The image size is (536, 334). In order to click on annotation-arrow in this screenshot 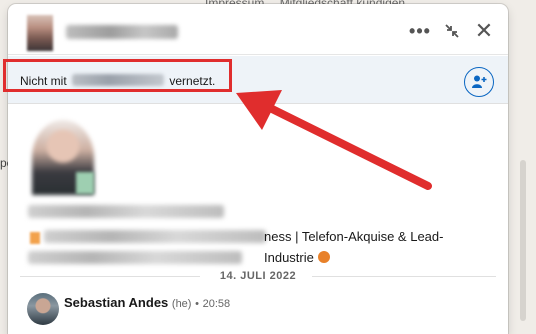, I will do `click(334, 140)`.